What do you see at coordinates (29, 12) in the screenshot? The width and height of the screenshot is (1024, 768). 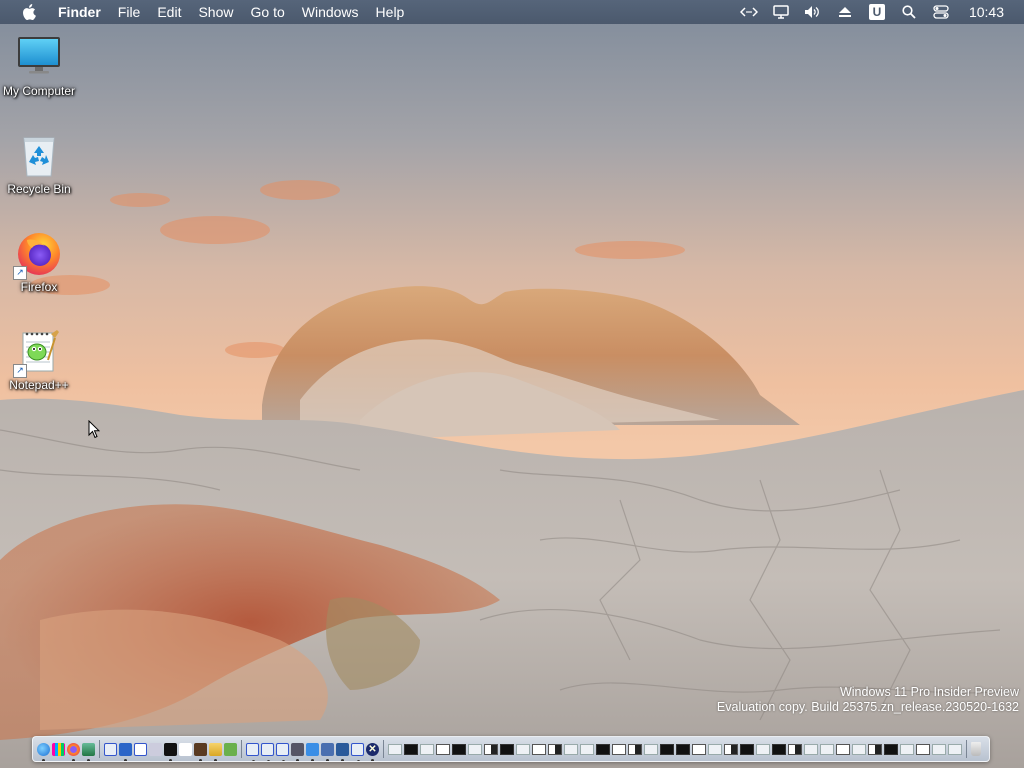 I see `apple-menu-icon` at bounding box center [29, 12].